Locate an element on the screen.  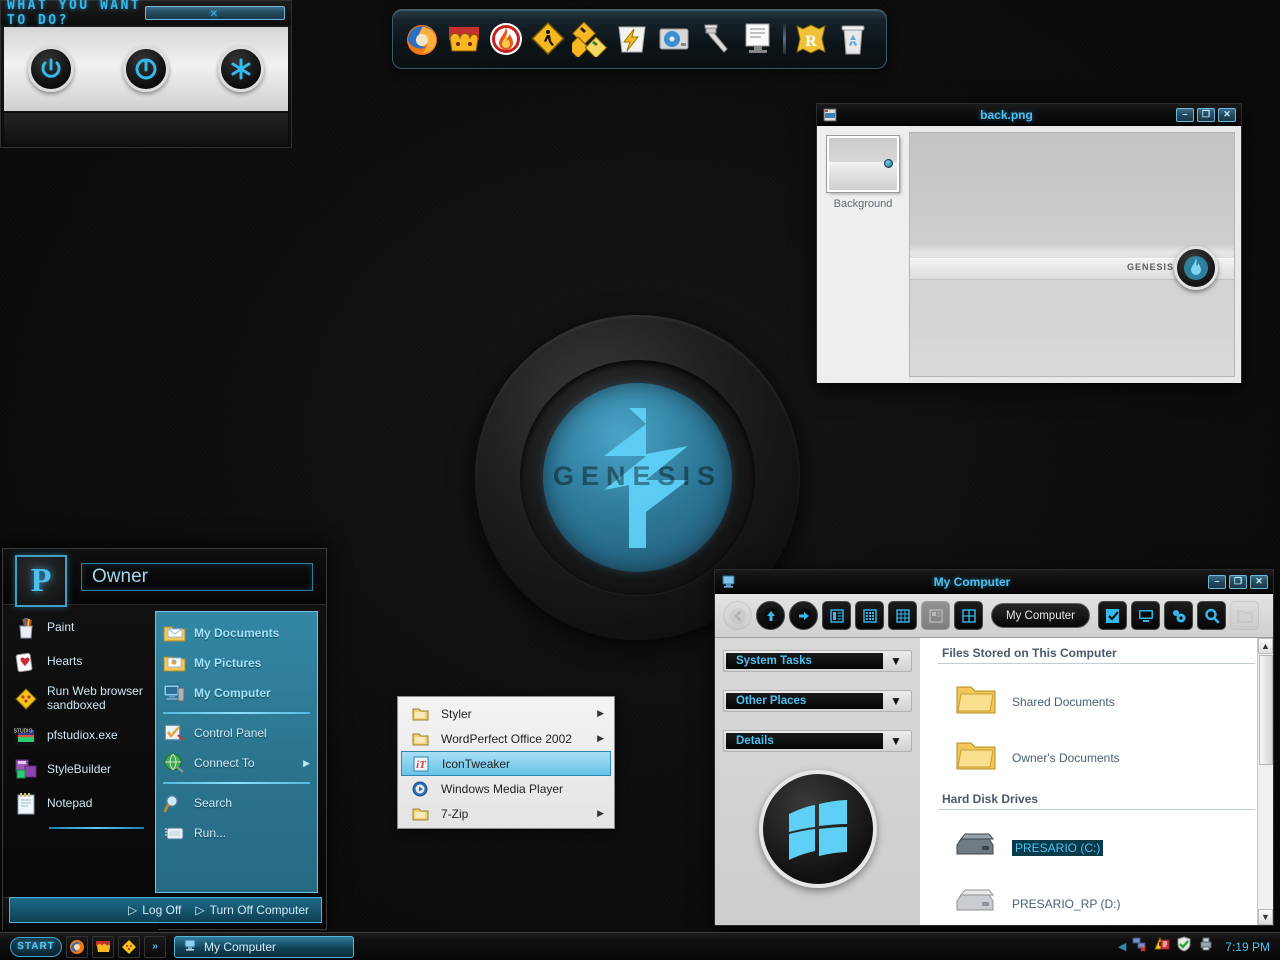
image-canvas: GENESIS is located at coordinates (1072, 254).